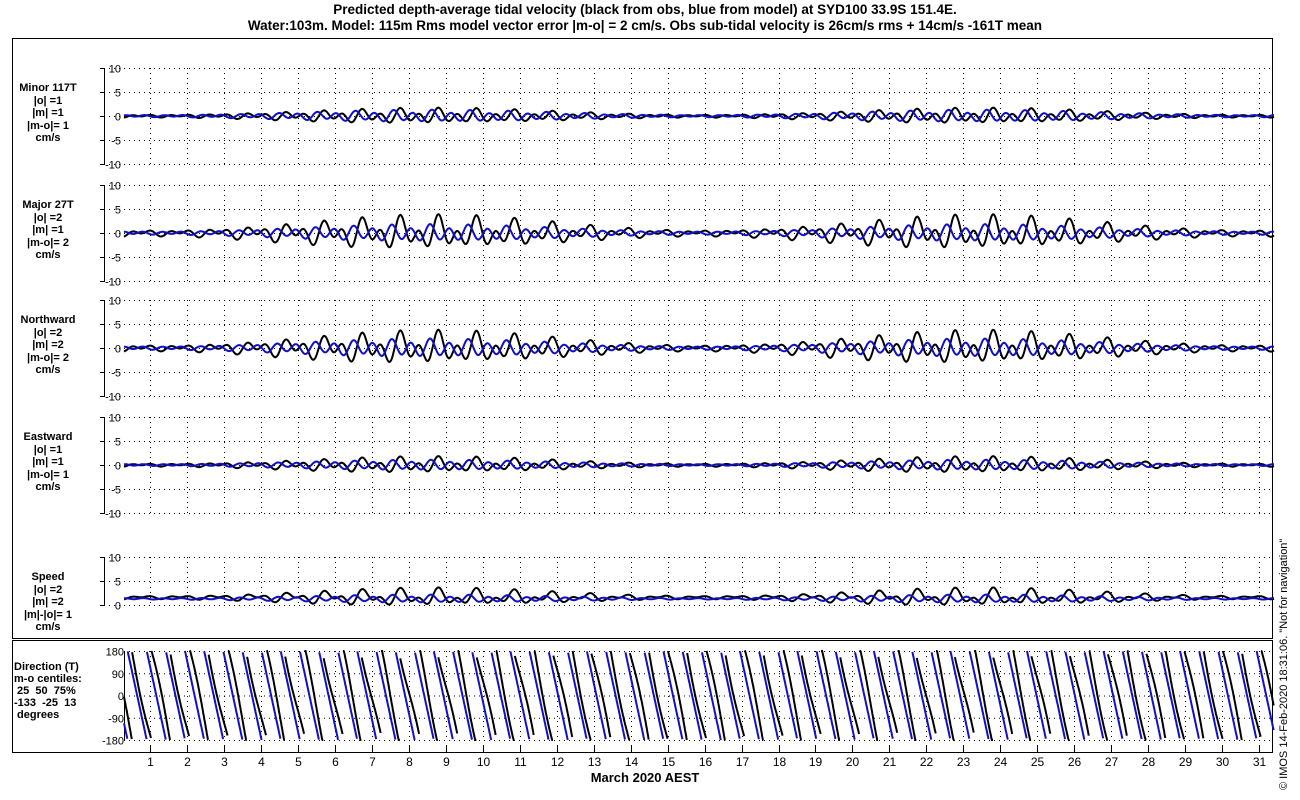 The height and width of the screenshot is (800, 1300). I want to click on direction-label-line: m-o centiles:, so click(48, 679).